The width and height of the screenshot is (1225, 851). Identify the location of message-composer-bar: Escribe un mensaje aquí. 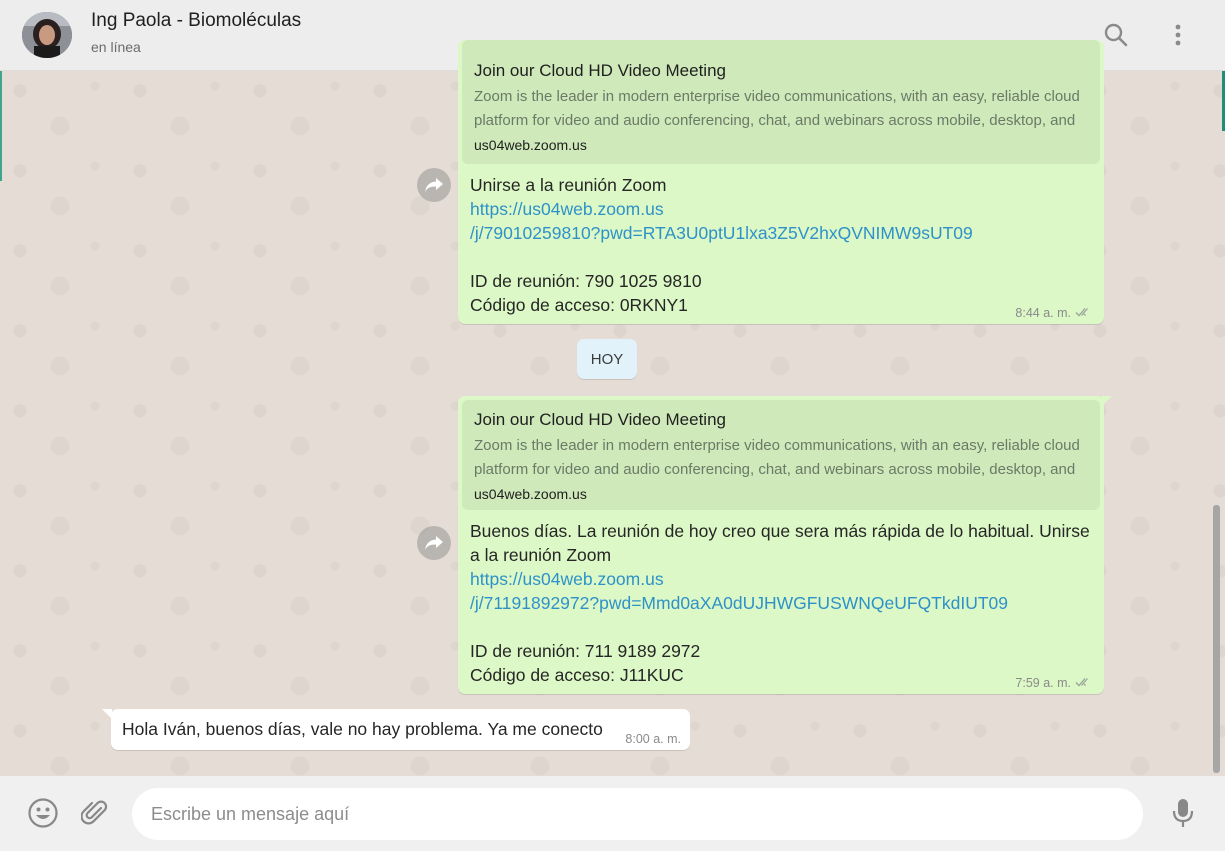
(612, 813).